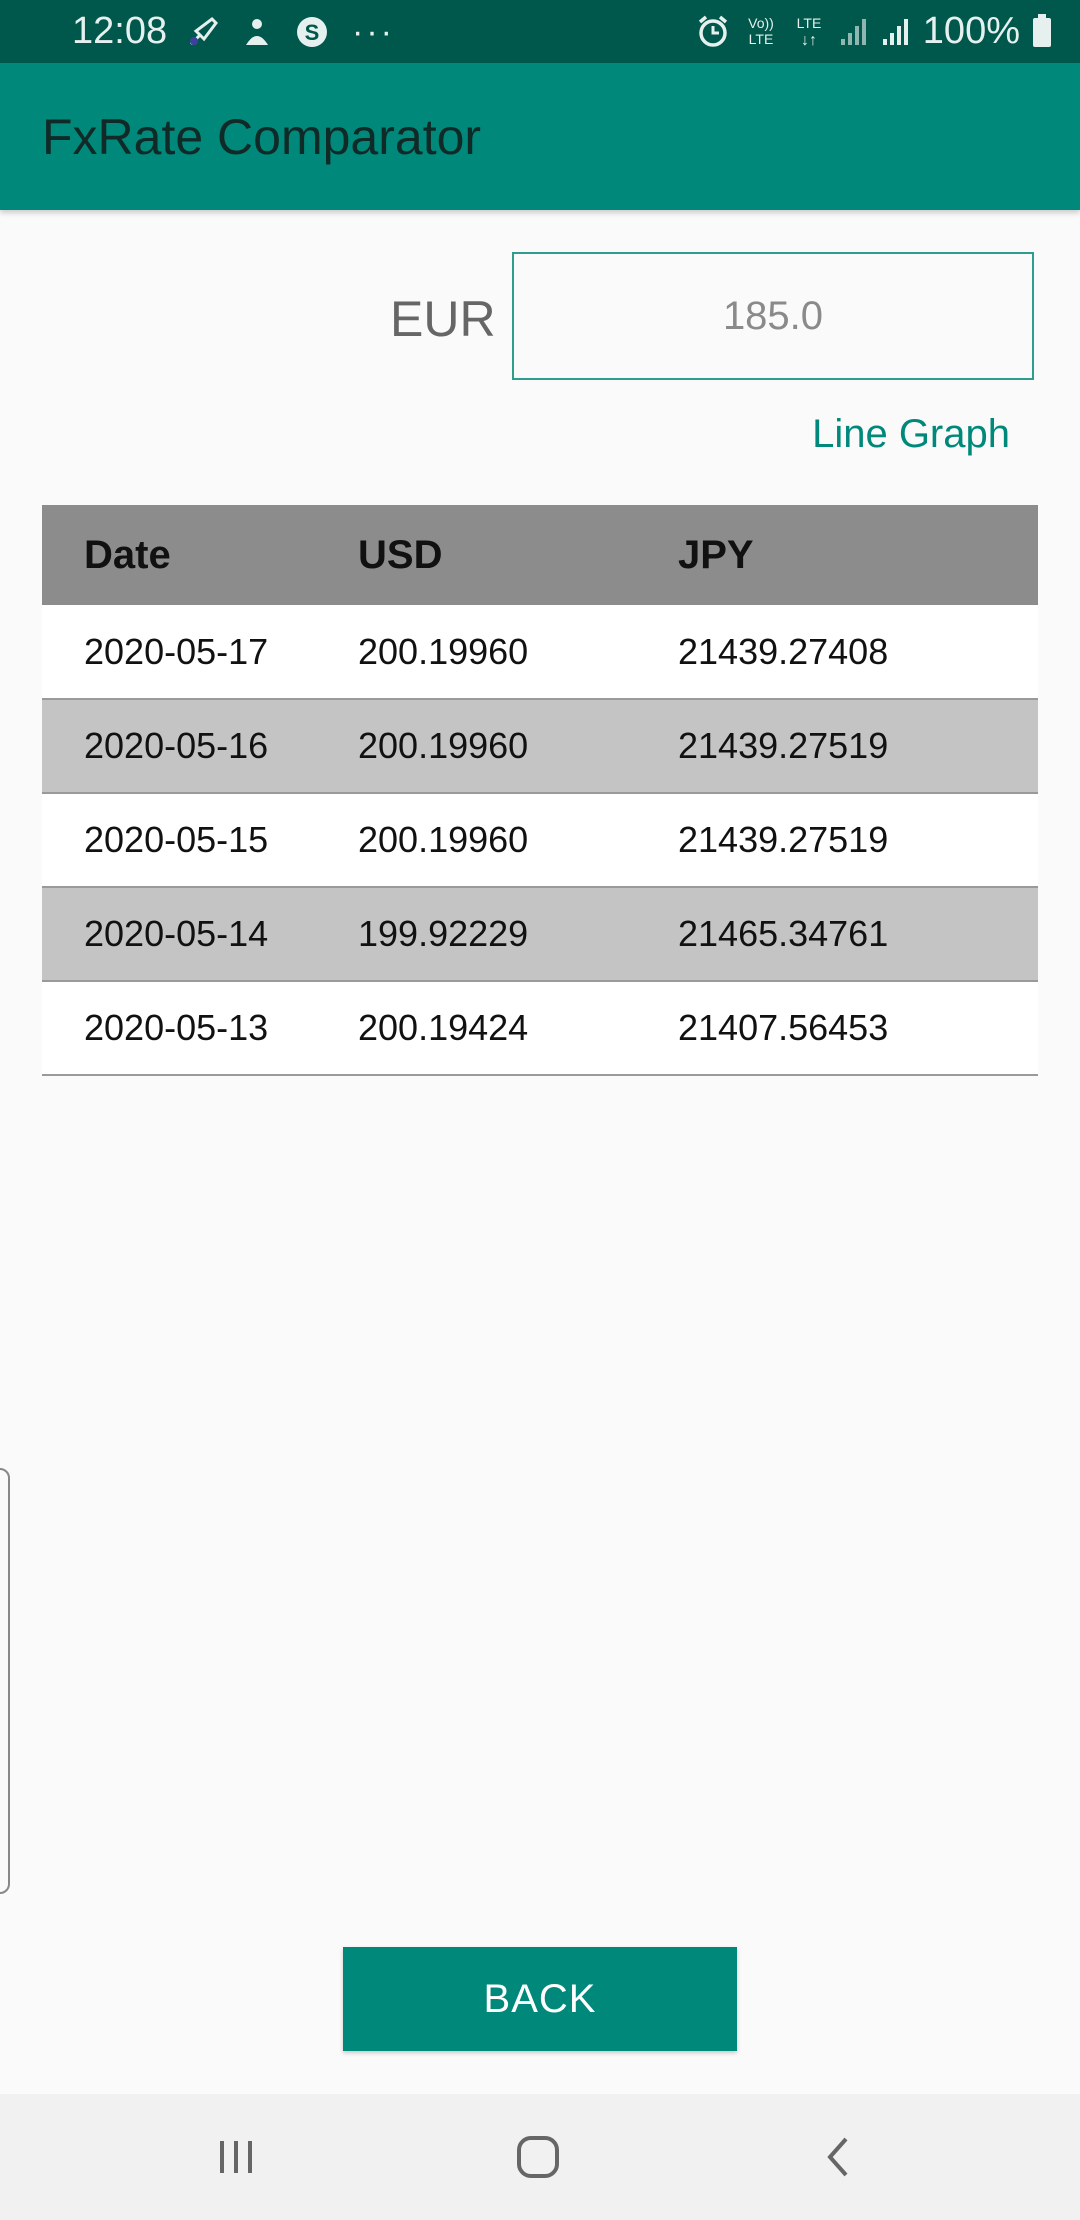 Image resolution: width=1080 pixels, height=2220 pixels. I want to click on table-row: 2020-05-14 199.92229 21465.34761, so click(540, 934).